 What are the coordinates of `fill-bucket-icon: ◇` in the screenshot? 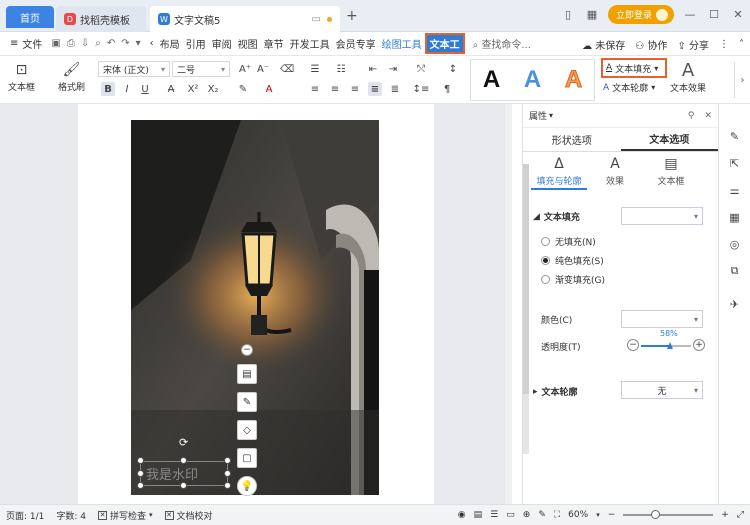 It's located at (247, 430).